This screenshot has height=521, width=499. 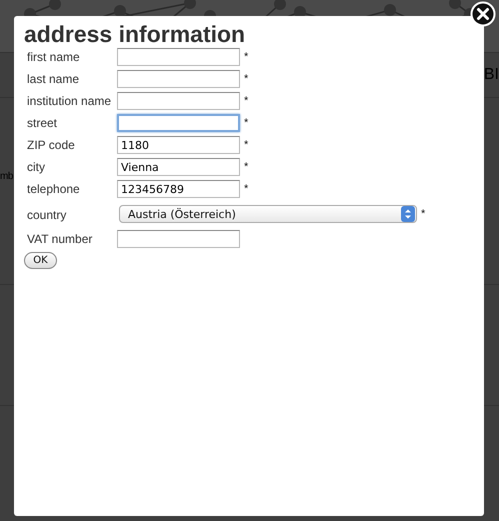 What do you see at coordinates (54, 57) in the screenshot?
I see `field-label: first name` at bounding box center [54, 57].